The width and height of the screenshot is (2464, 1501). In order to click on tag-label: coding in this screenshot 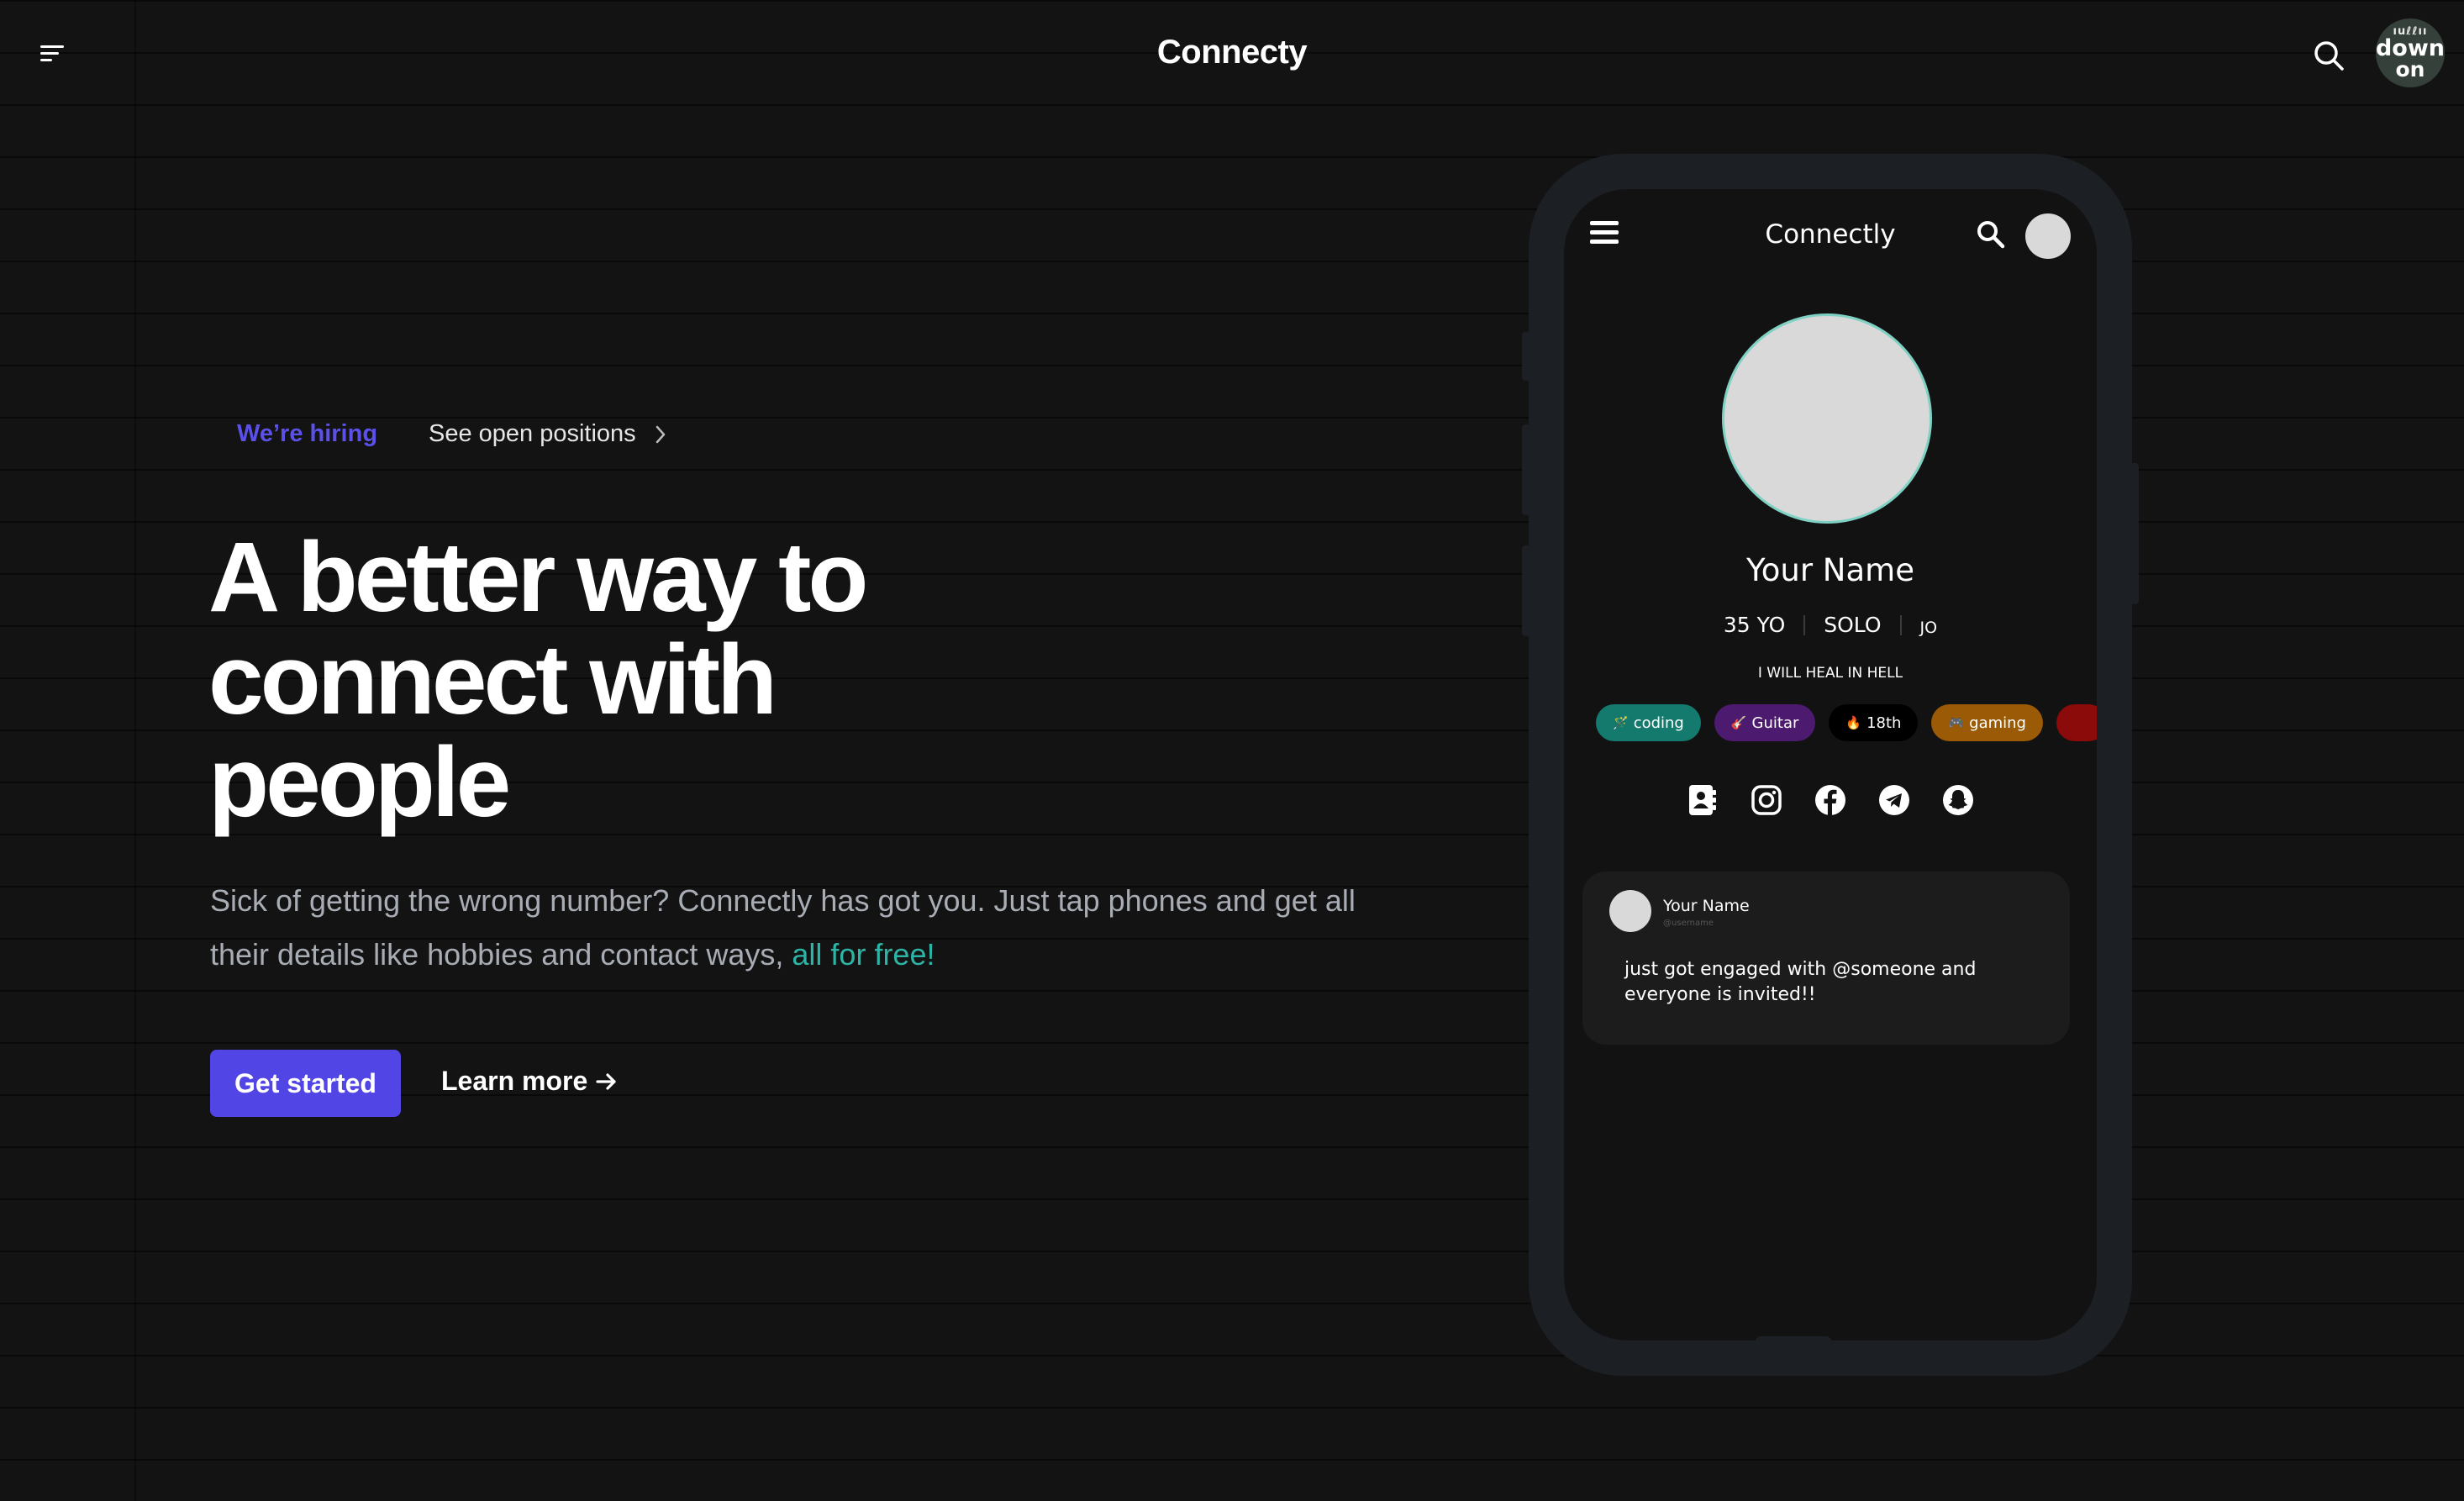, I will do `click(1658, 723)`.